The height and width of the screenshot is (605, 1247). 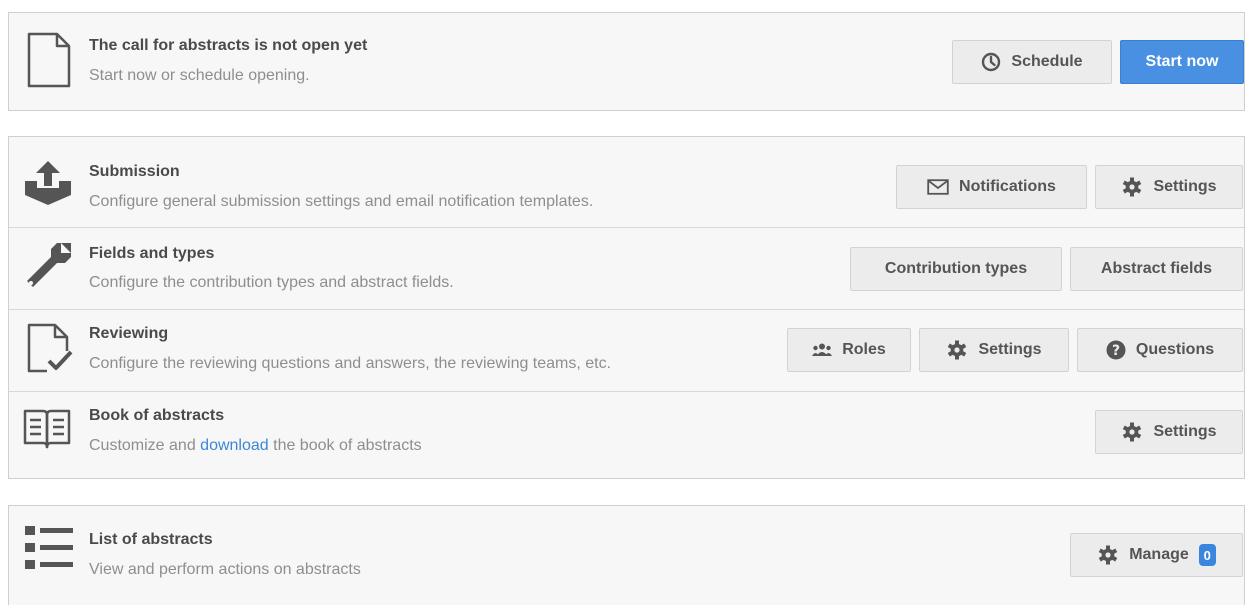 I want to click on book-desc-after: the book of abstracts, so click(x=345, y=445).